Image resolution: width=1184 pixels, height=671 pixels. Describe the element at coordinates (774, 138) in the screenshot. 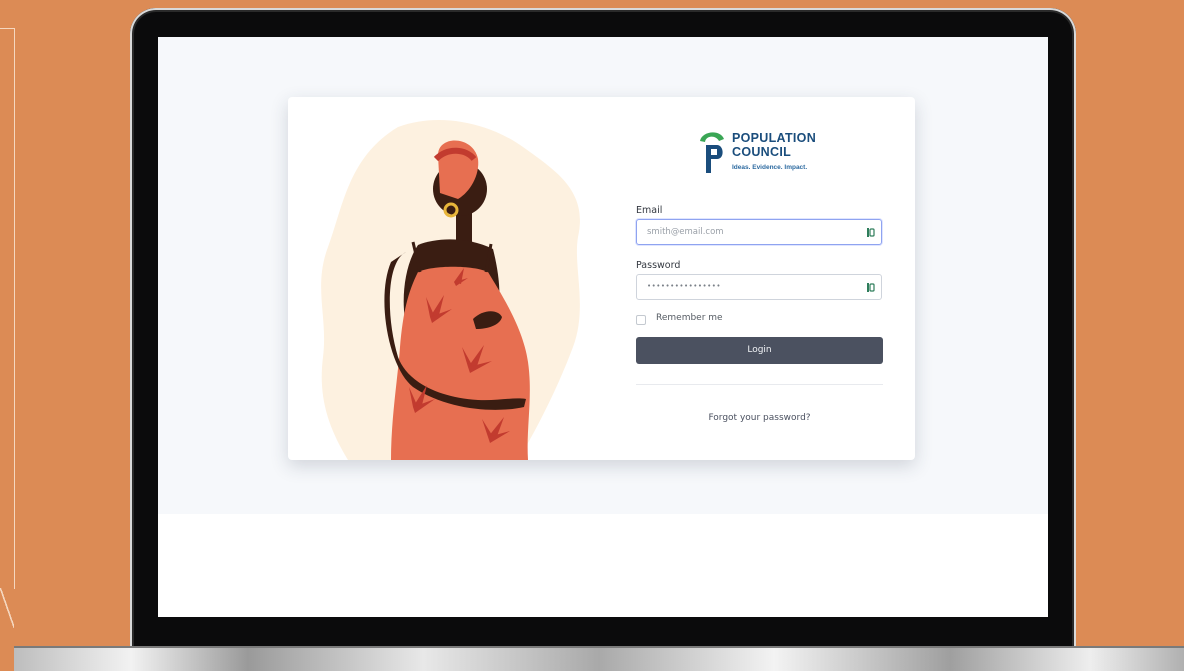

I see `logo-text-line1: POPULATION` at that location.